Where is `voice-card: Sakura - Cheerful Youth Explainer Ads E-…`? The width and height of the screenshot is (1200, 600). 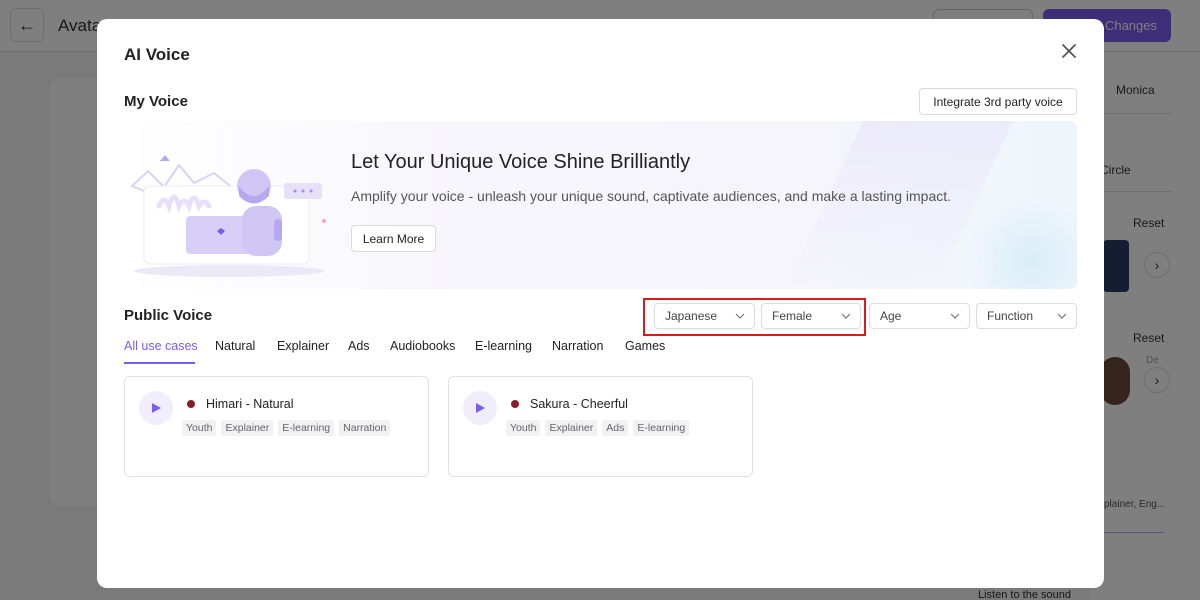 voice-card: Sakura - Cheerful Youth Explainer Ads E-… is located at coordinates (600, 426).